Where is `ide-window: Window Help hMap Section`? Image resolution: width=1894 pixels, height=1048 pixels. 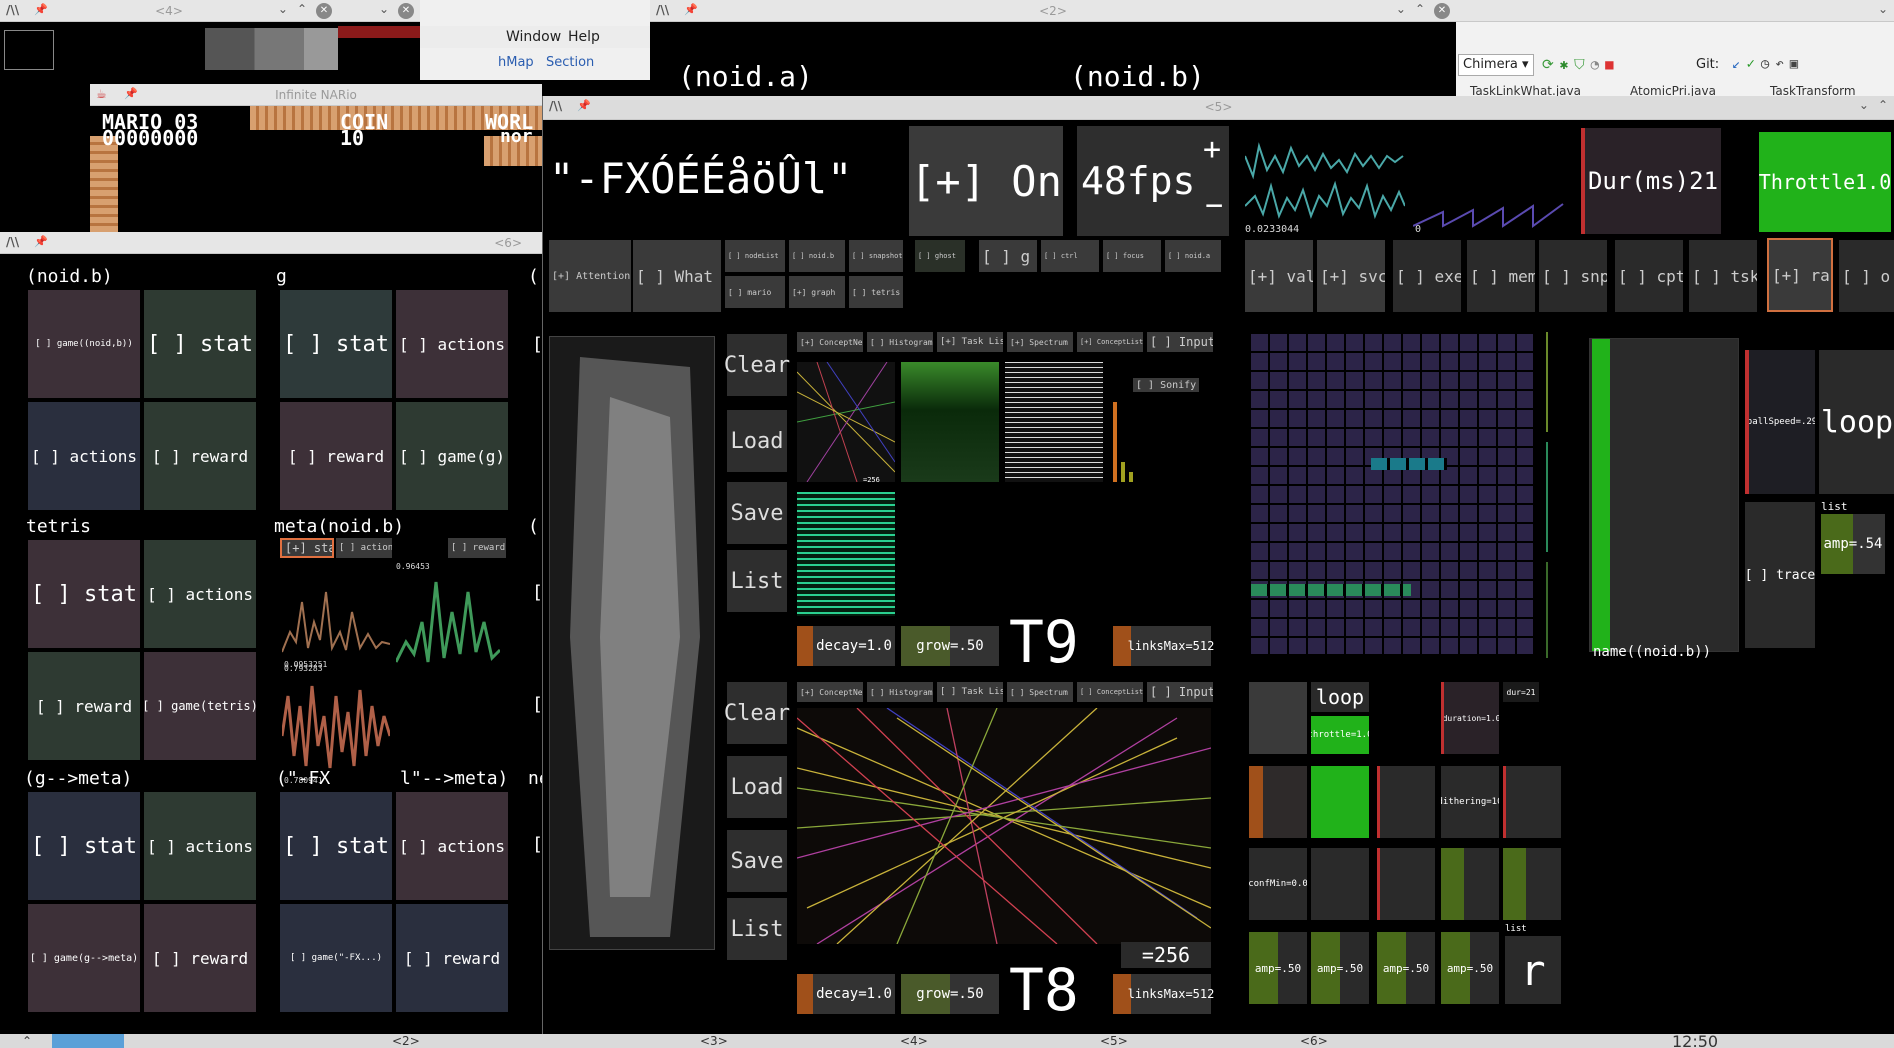 ide-window: Window Help hMap Section is located at coordinates (535, 40).